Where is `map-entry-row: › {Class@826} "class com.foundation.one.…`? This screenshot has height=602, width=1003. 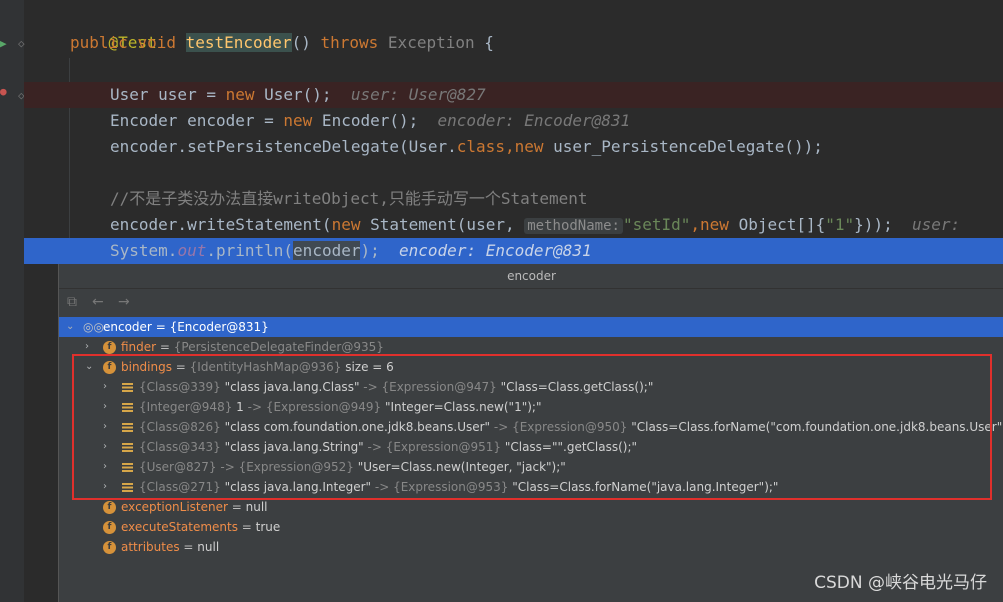
map-entry-row: › {Class@826} "class com.foundation.one.… is located at coordinates (531, 427).